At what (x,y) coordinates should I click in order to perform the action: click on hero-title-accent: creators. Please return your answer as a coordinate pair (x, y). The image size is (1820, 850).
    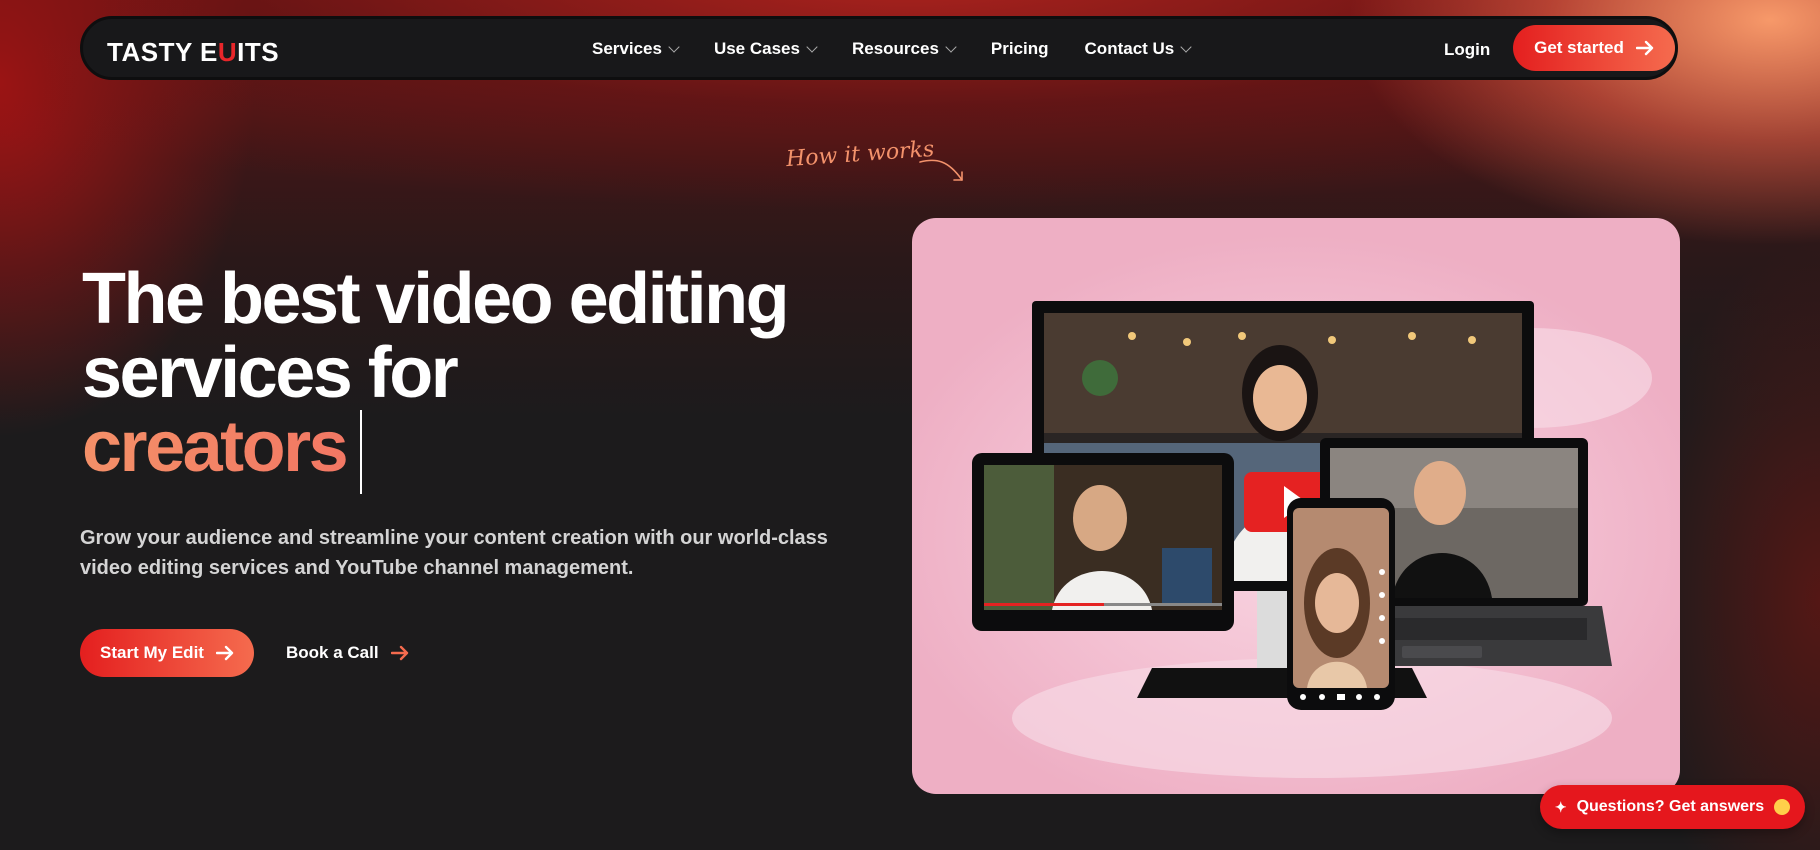
    Looking at the image, I should click on (434, 447).